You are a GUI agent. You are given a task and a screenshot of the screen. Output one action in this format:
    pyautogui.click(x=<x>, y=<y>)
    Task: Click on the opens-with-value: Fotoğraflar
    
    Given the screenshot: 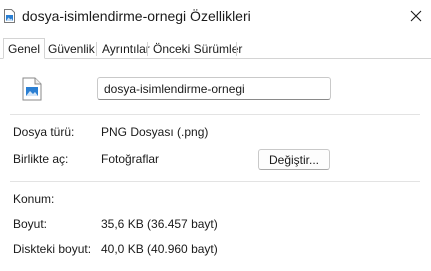 What is the action you would take?
    pyautogui.click(x=130, y=159)
    